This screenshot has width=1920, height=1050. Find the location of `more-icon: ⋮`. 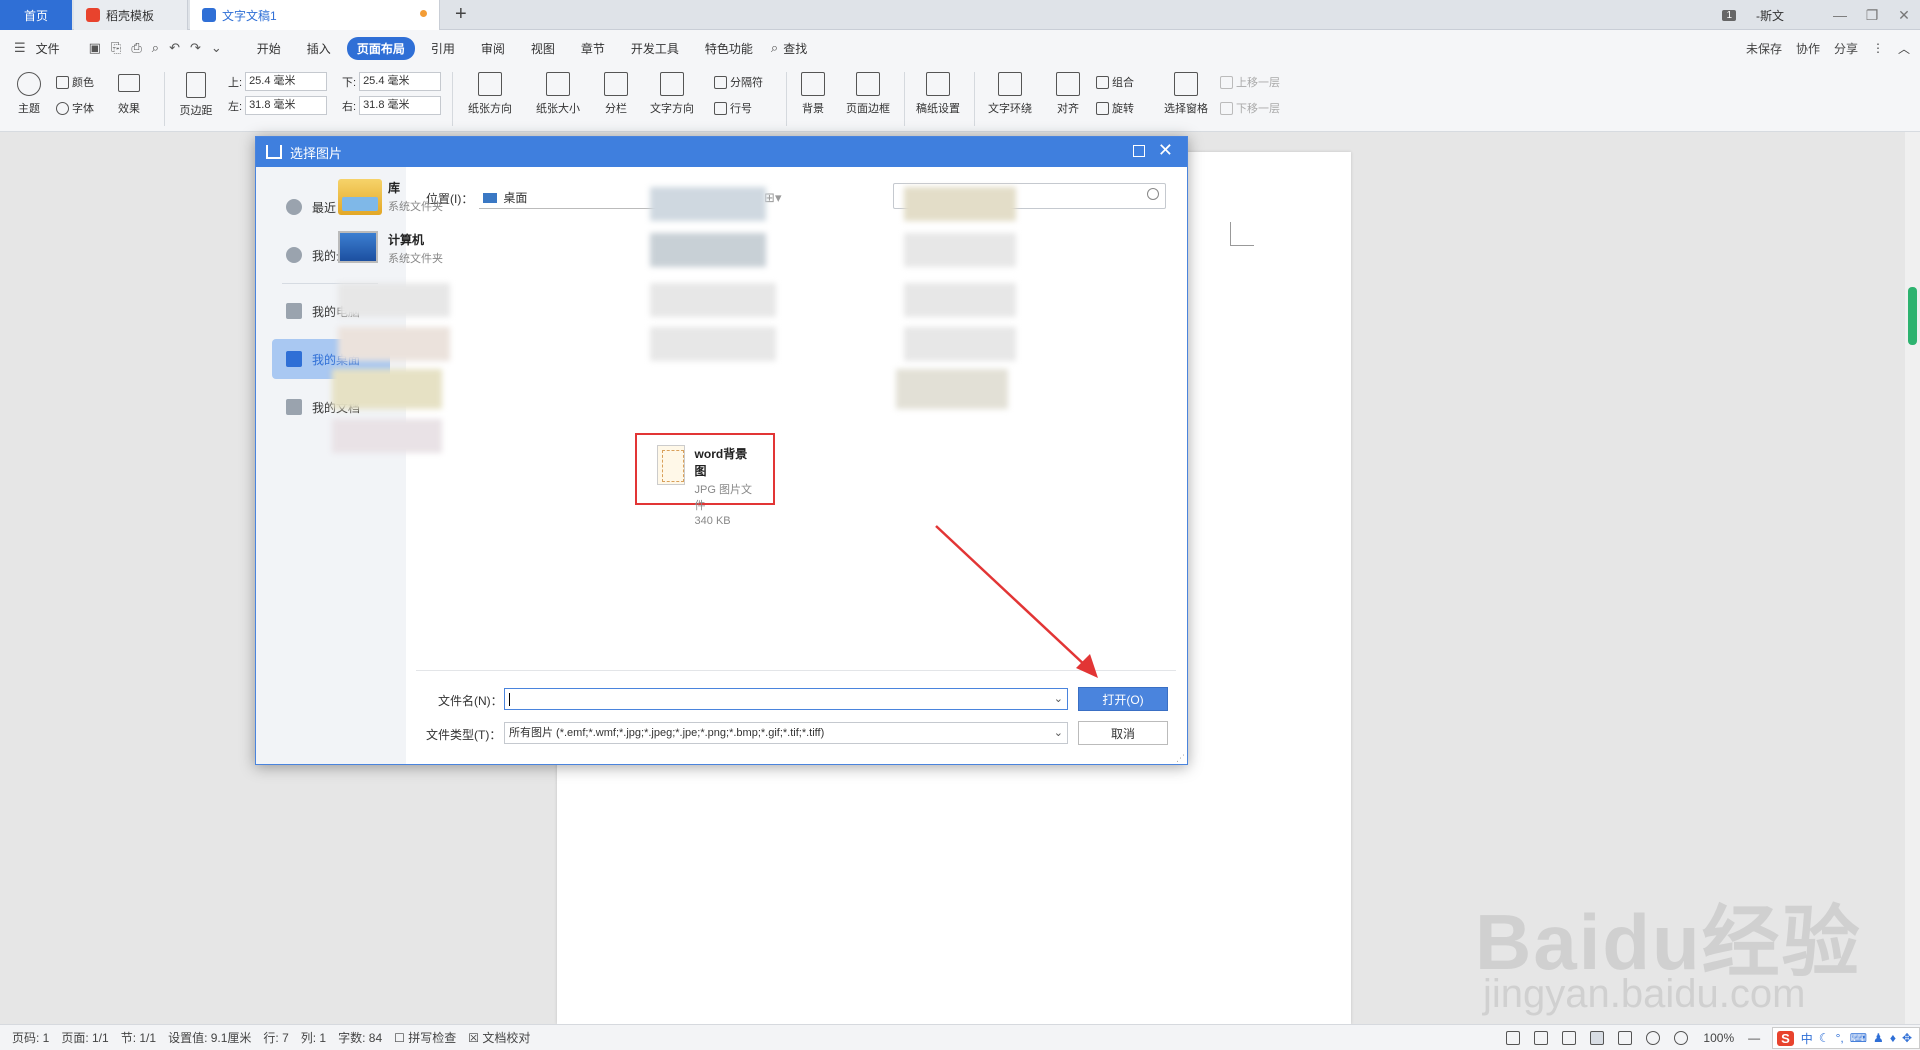

more-icon: ⋮ is located at coordinates (1878, 48).